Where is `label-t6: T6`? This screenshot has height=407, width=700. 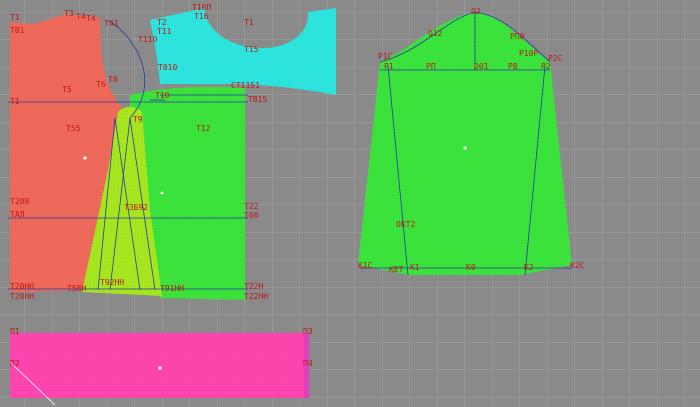 label-t6: T6 is located at coordinates (101, 84).